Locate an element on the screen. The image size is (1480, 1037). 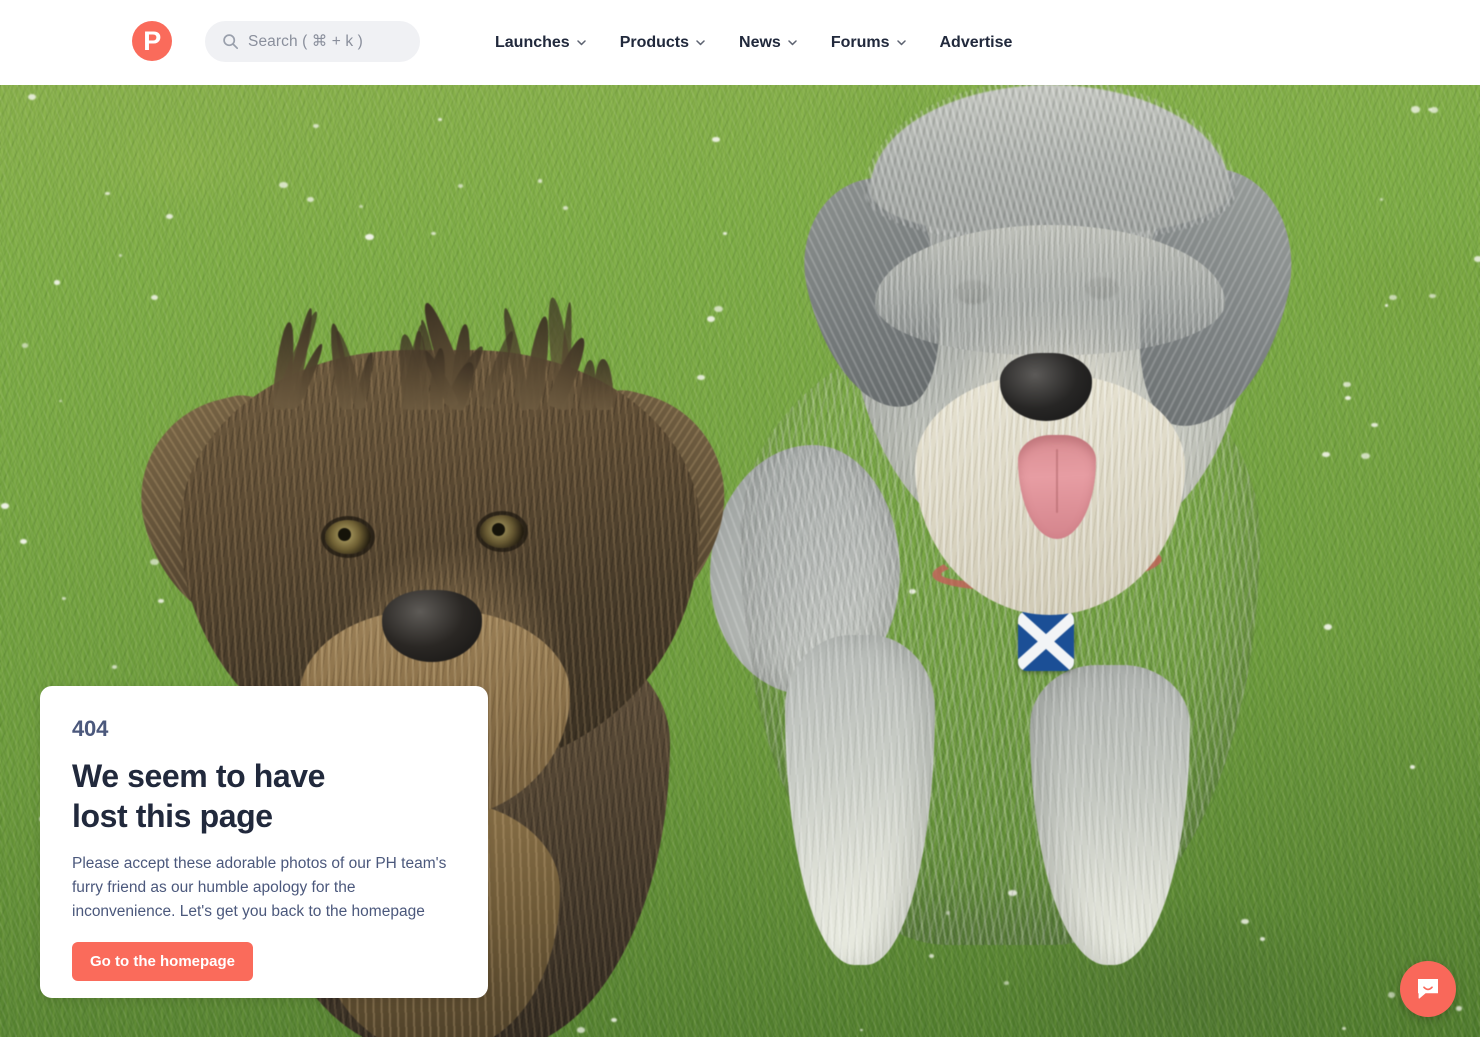
main-navigation: Launches Products News Forums Advertise is located at coordinates (753, 42).